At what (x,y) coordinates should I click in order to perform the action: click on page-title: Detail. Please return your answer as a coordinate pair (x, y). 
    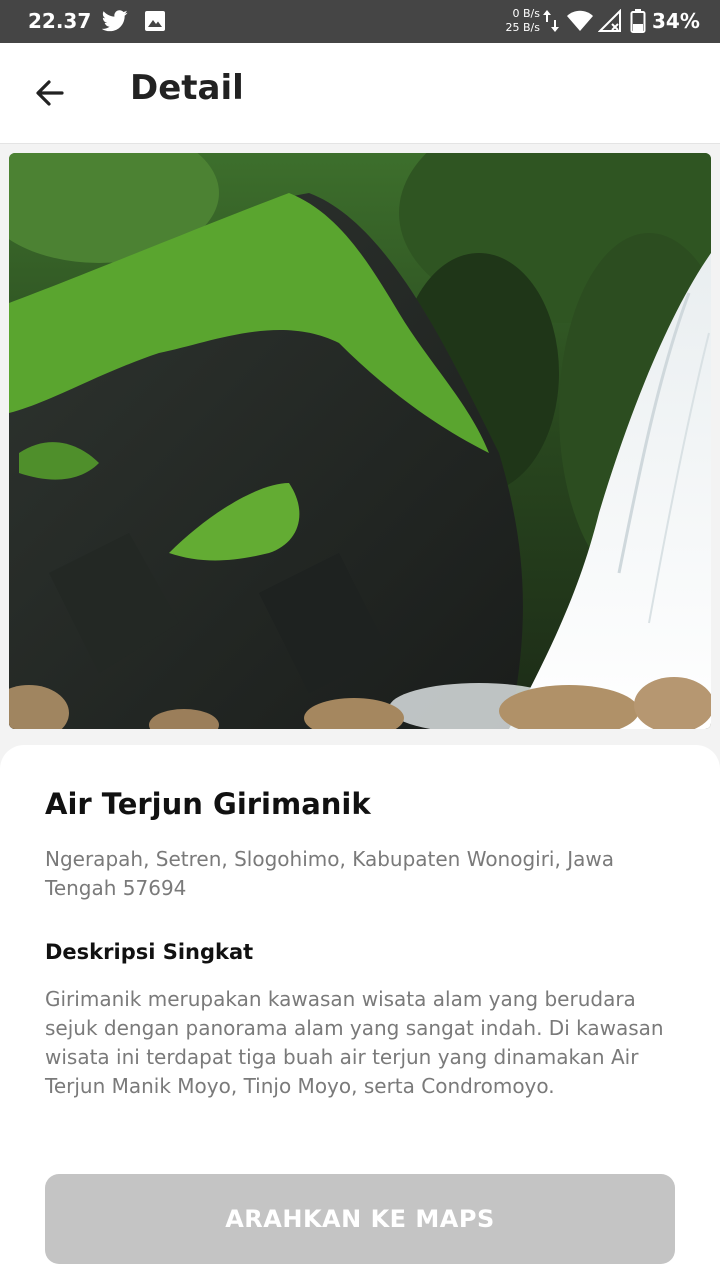
    Looking at the image, I should click on (187, 88).